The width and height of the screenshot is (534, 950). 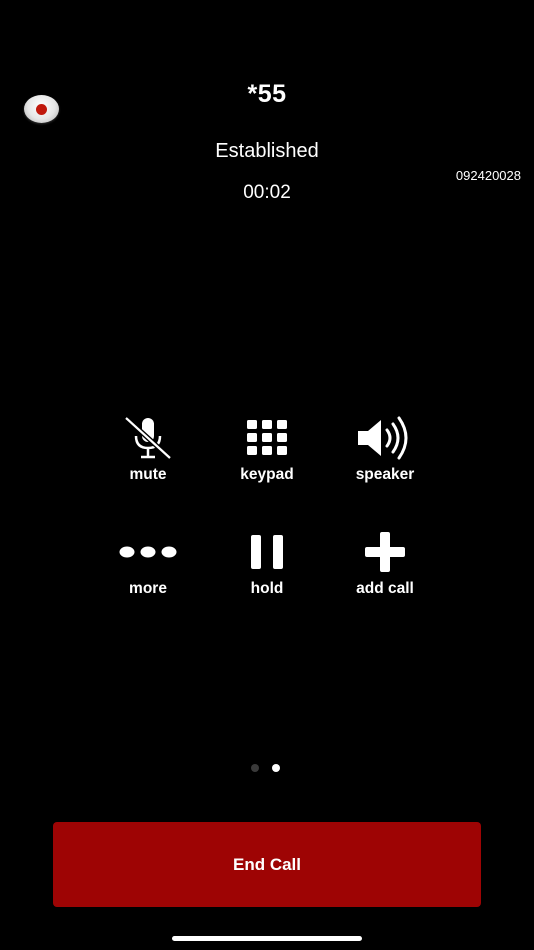 I want to click on mic-muted-icon, so click(x=148, y=438).